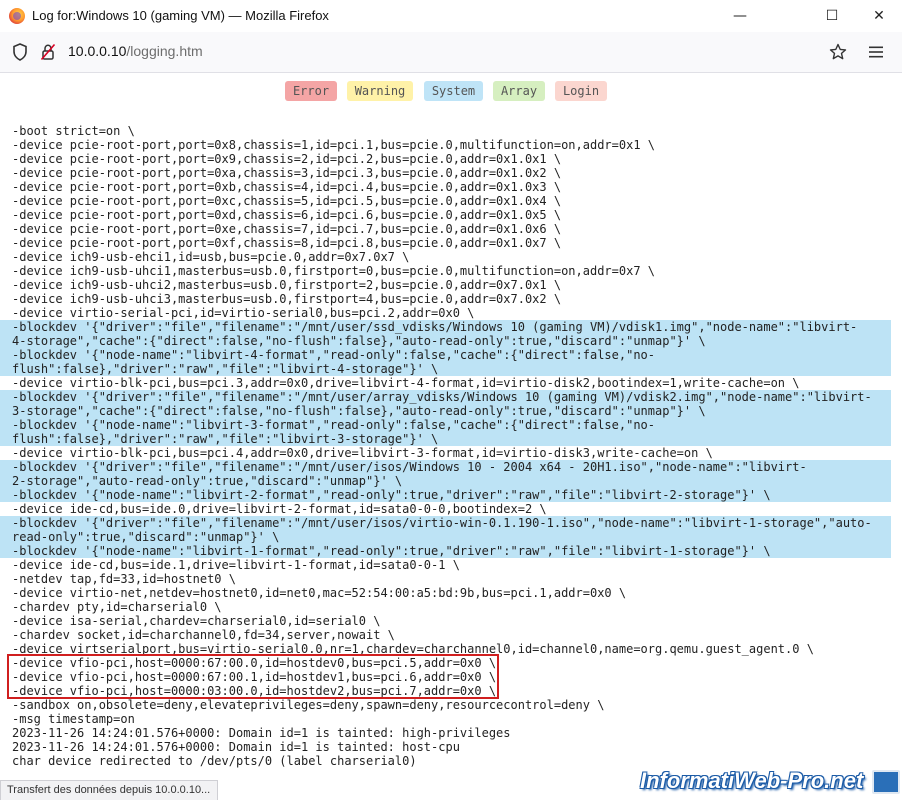 This screenshot has height=800, width=902. What do you see at coordinates (752, 780) in the screenshot?
I see `watermark-text: InformatiWeb-Pro.net` at bounding box center [752, 780].